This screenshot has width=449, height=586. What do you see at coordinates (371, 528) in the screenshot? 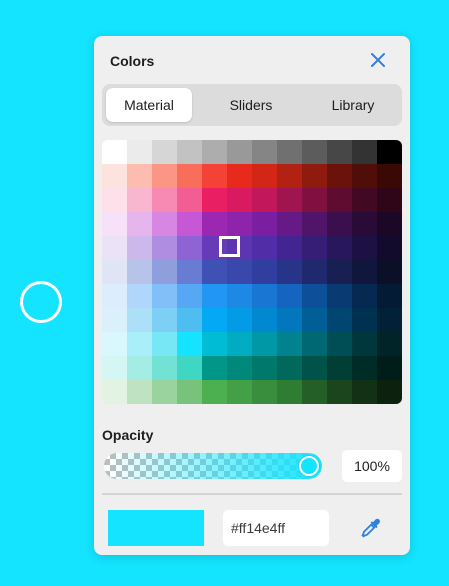
I see `eyedropper-button` at bounding box center [371, 528].